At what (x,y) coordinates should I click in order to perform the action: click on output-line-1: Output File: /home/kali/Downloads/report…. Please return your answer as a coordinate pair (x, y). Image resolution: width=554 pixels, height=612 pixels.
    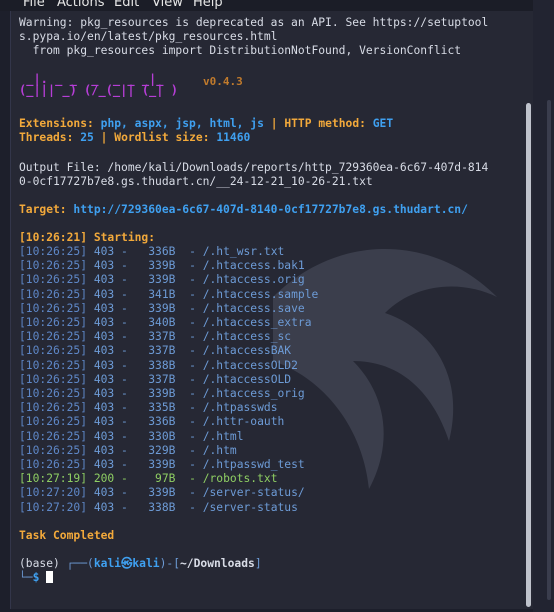
    Looking at the image, I should click on (254, 167).